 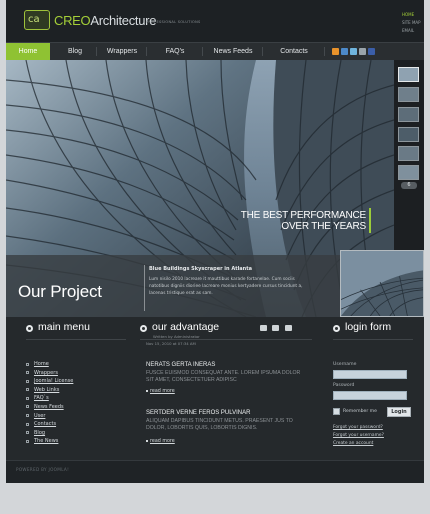 What do you see at coordinates (344, 51) in the screenshot?
I see `delicious-icon` at bounding box center [344, 51].